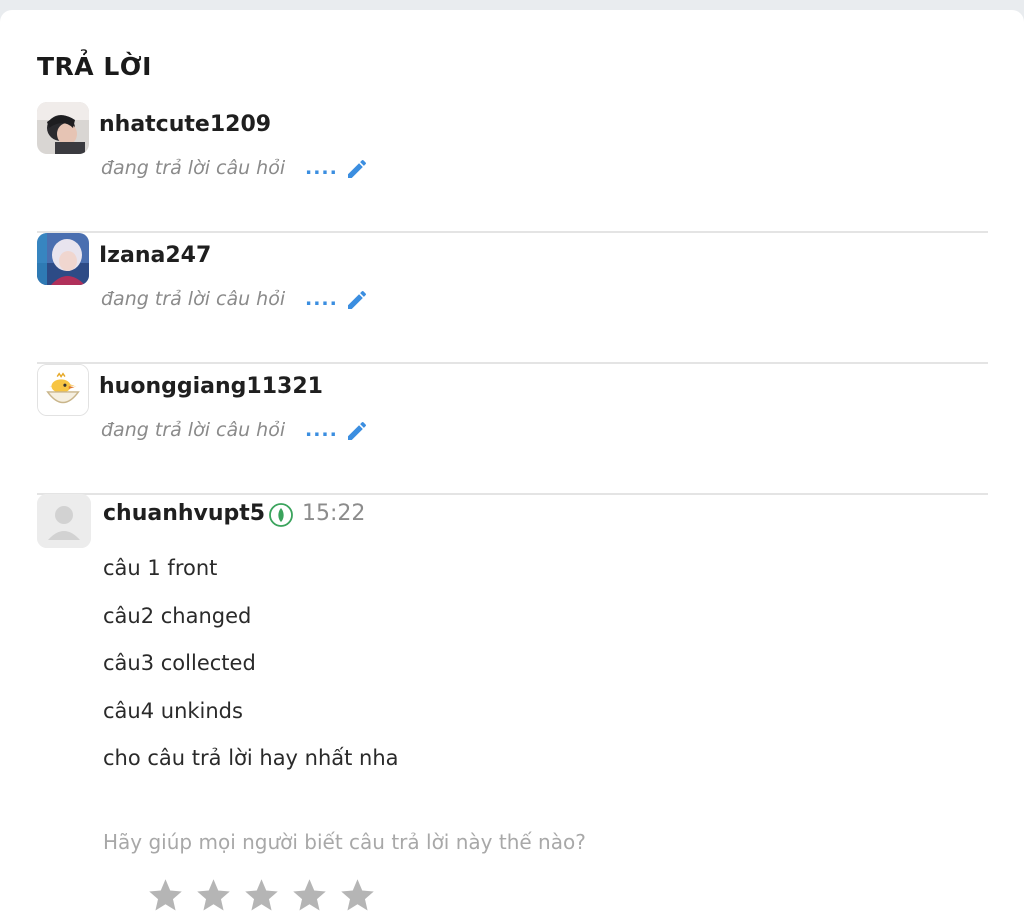 Image resolution: width=1024 pixels, height=920 pixels. Describe the element at coordinates (211, 386) in the screenshot. I see `username: huonggiang11321` at that location.